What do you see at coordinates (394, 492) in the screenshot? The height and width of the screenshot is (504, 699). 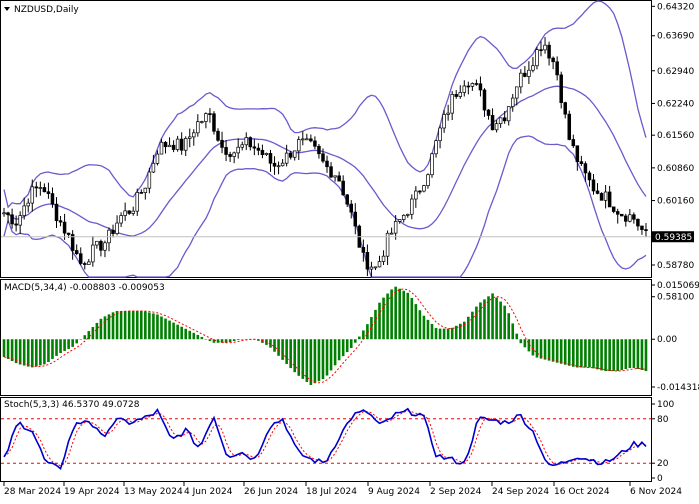 I see `time-axis-tick: 9 Aug 2024` at bounding box center [394, 492].